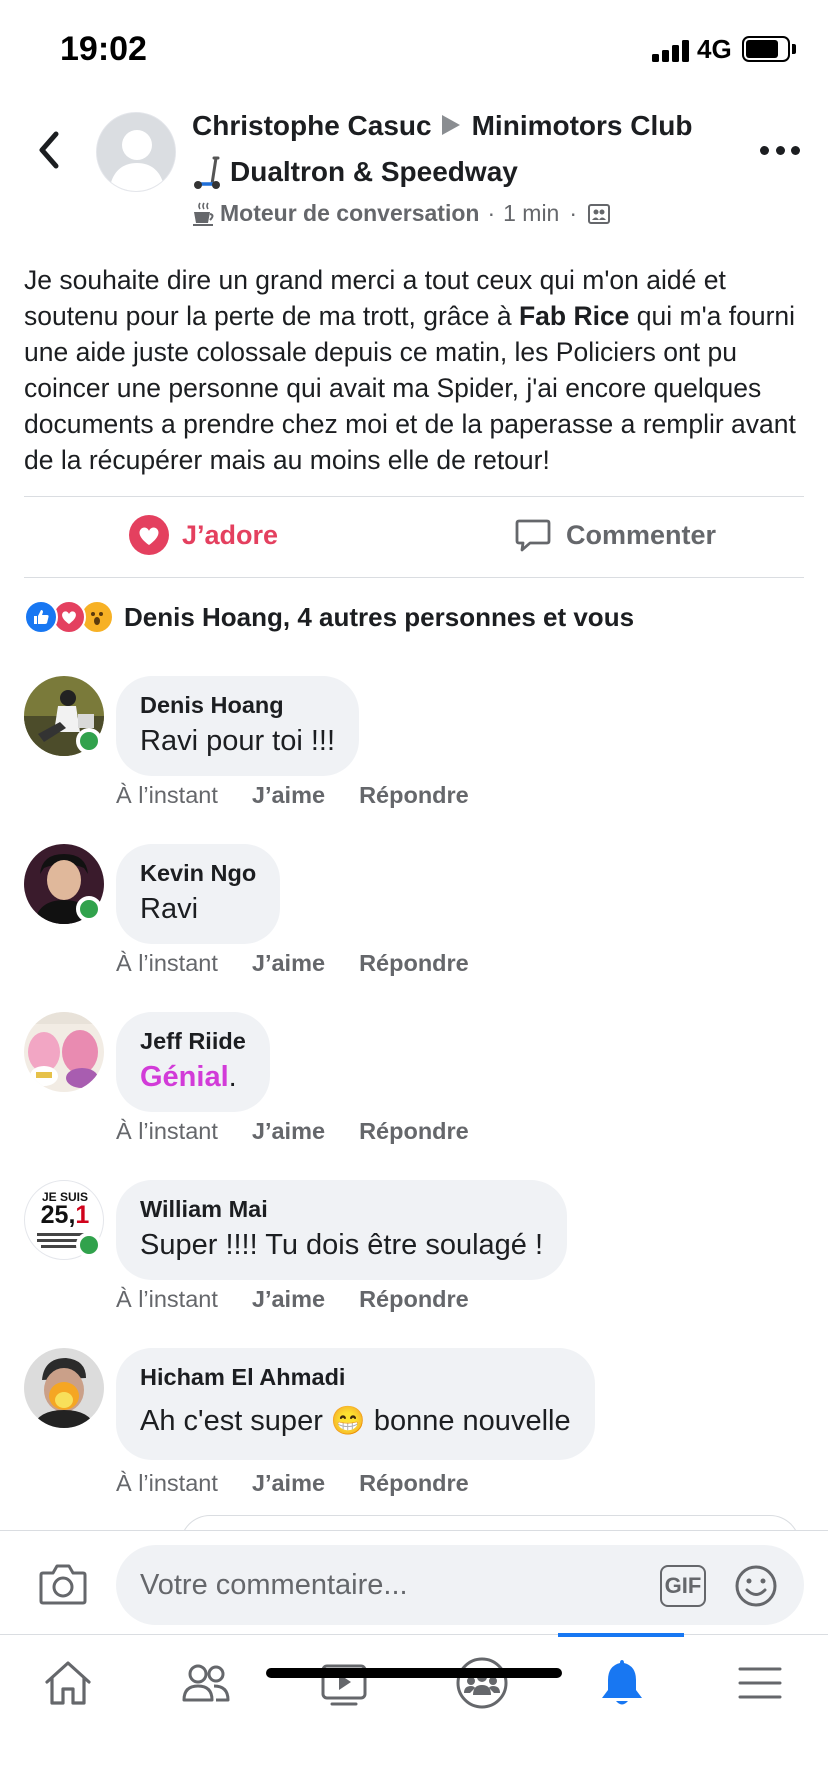  I want to click on commenter-name: Denis Hoang, so click(237, 705).